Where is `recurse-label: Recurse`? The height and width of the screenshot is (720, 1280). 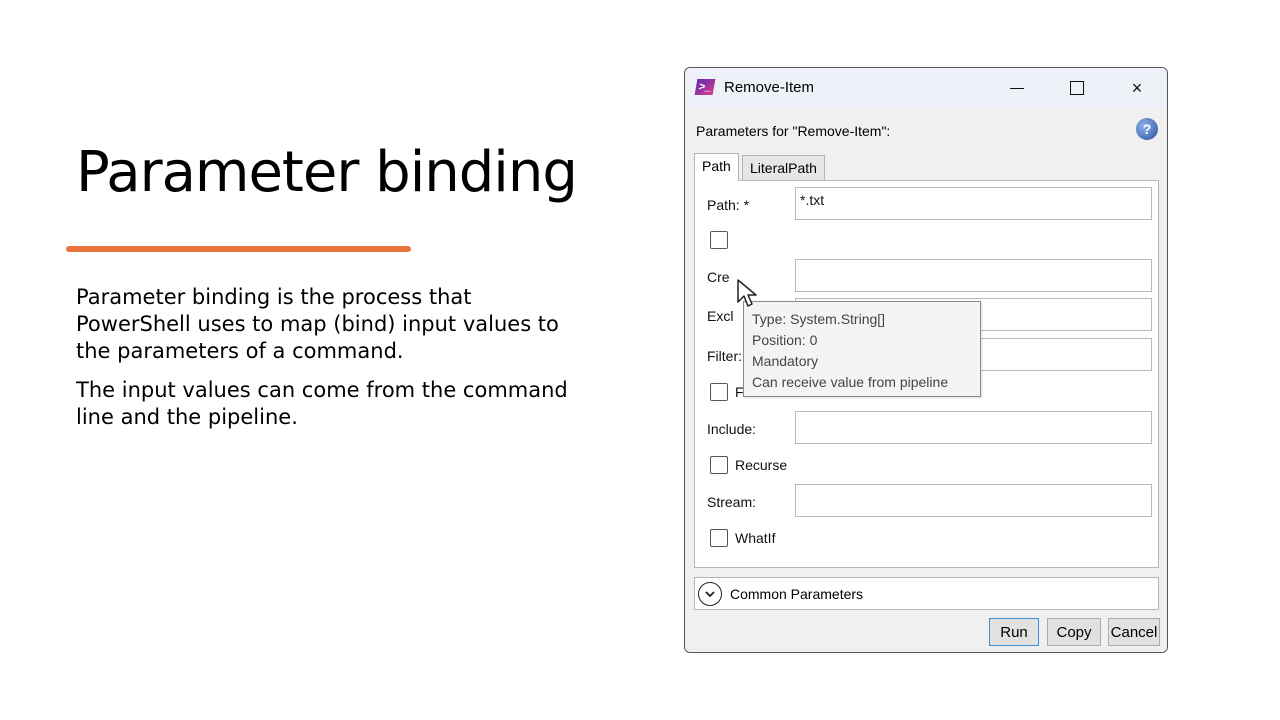
recurse-label: Recurse is located at coordinates (761, 465).